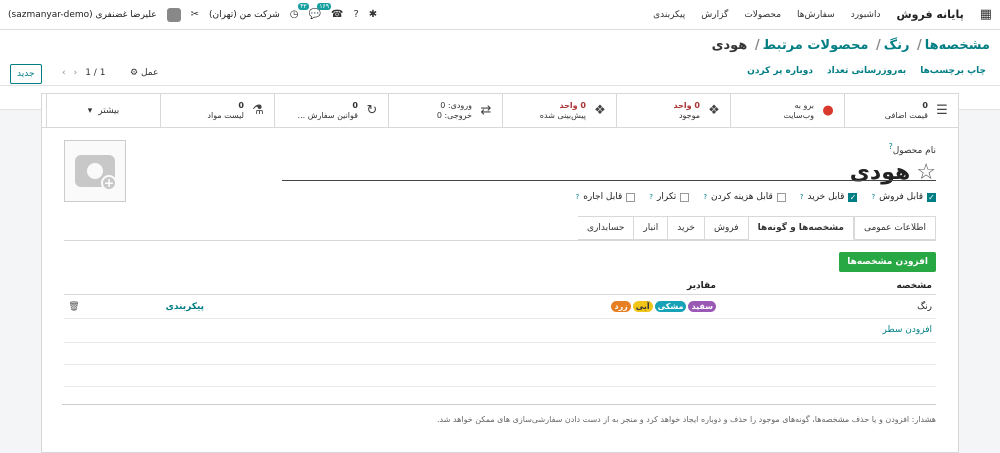  I want to click on can-be-purchased-checkbox: ✓ قابل خرید?, so click(829, 197).